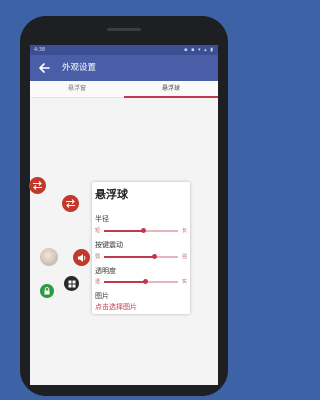  I want to click on opacity-thumb, so click(145, 282).